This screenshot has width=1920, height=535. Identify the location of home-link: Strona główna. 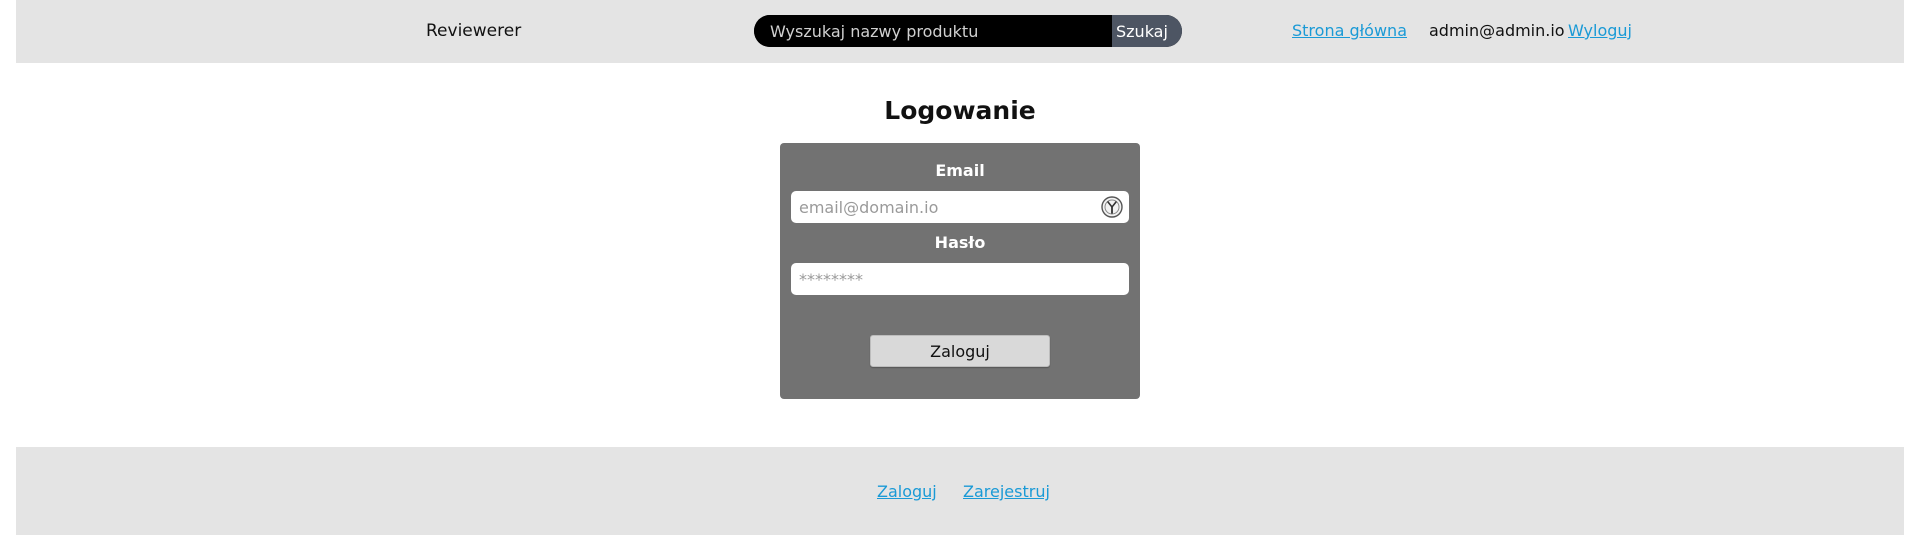
(1349, 30).